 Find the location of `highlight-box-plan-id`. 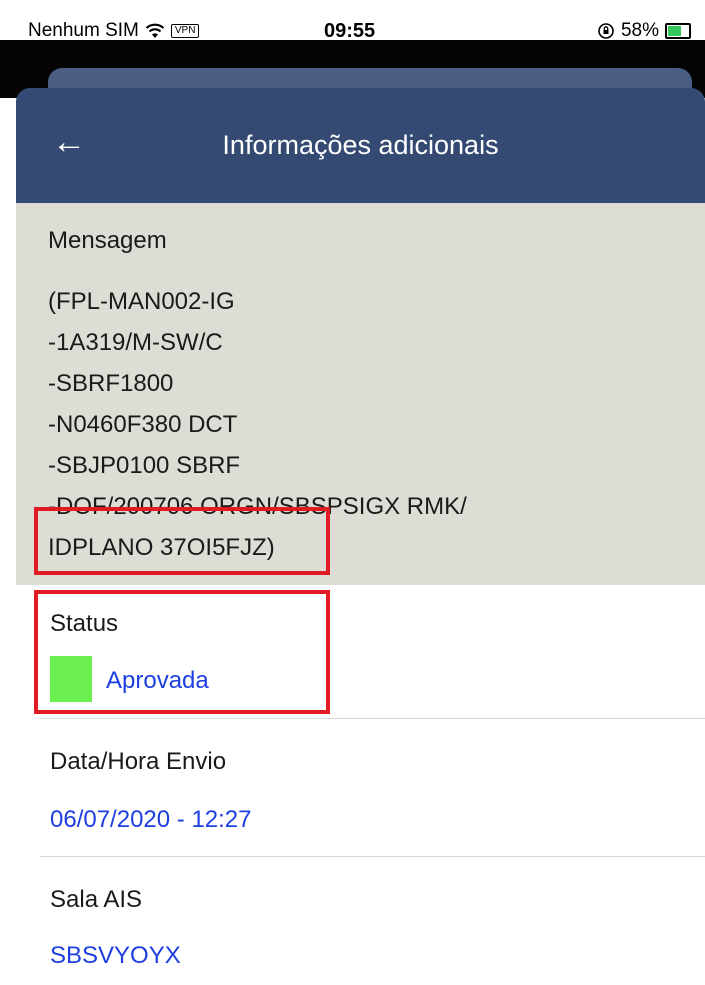

highlight-box-plan-id is located at coordinates (182, 541).